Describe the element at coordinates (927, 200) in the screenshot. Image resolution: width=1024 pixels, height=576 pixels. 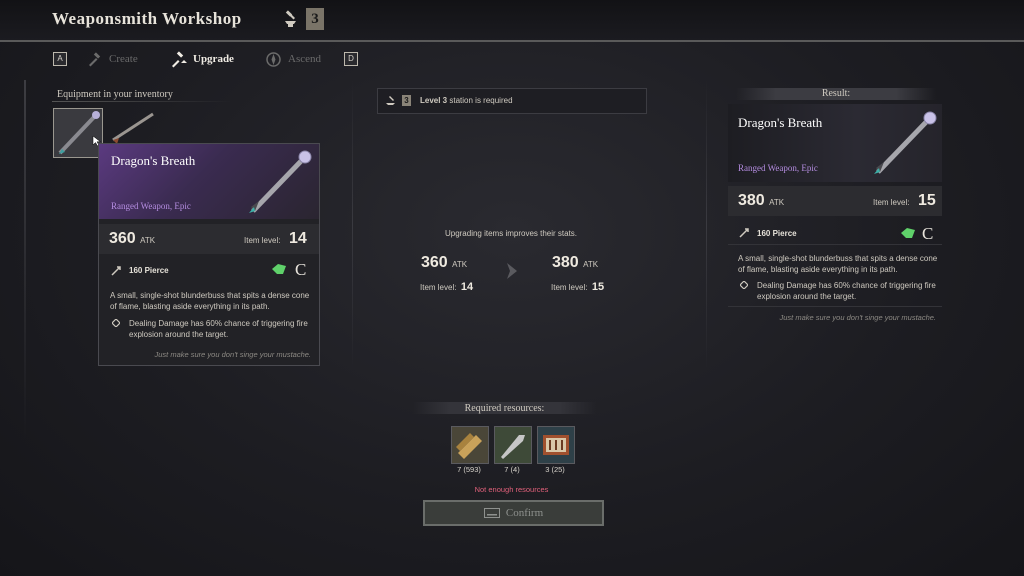
I see `result-level-value: 15` at that location.